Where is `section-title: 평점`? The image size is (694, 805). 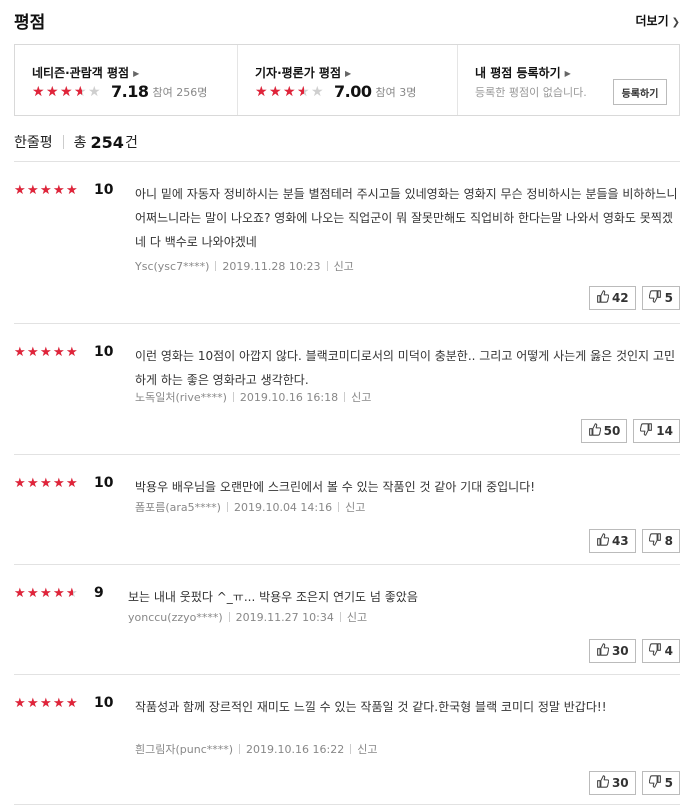
section-title: 평점 is located at coordinates (30, 23).